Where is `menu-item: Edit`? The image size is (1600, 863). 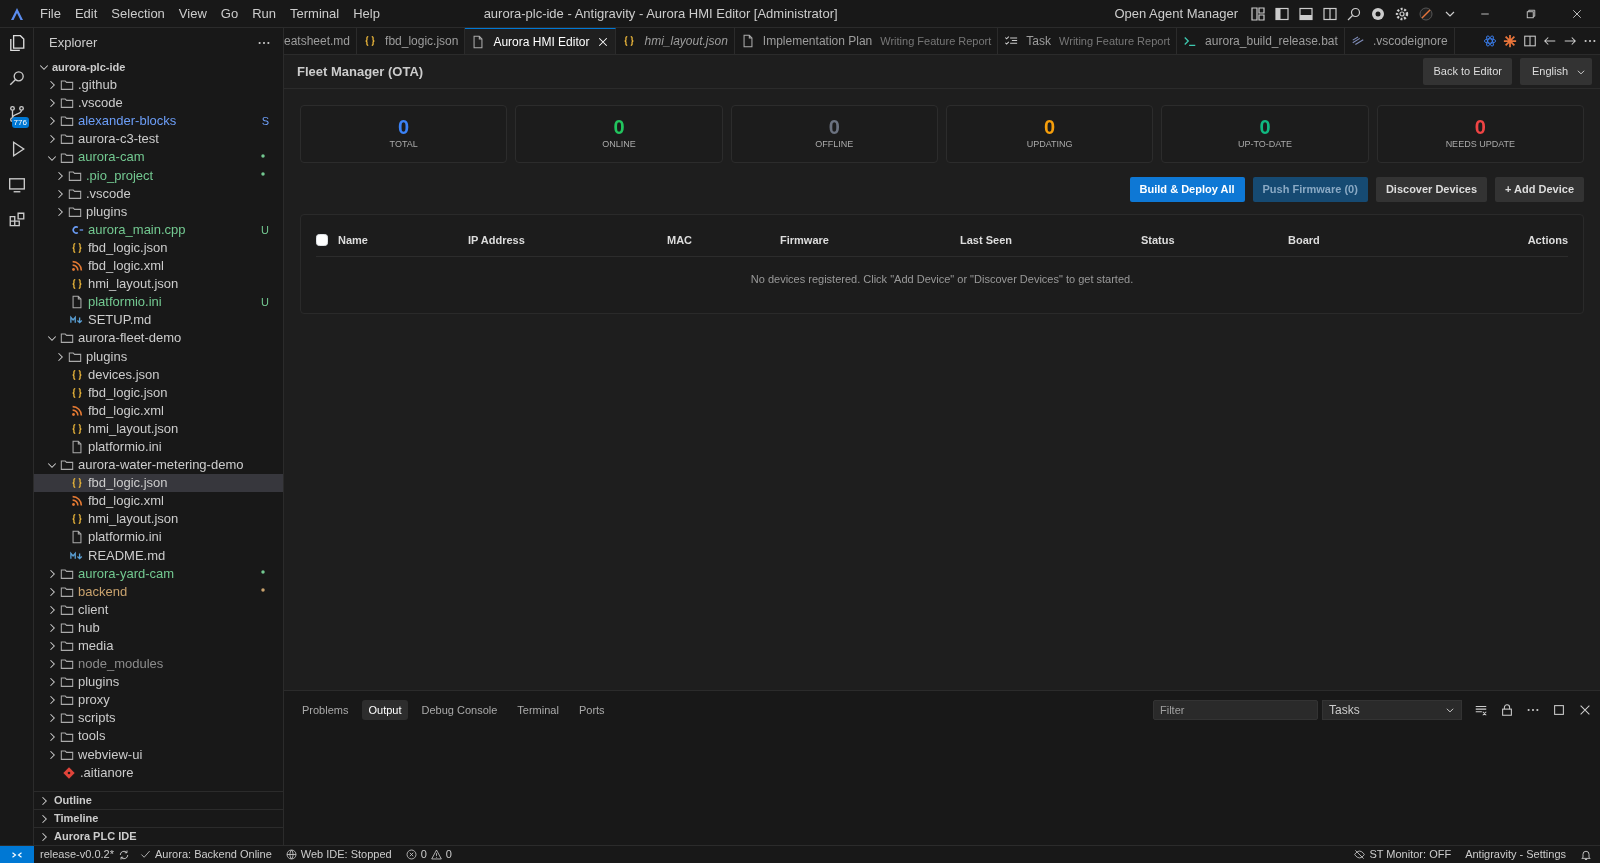 menu-item: Edit is located at coordinates (86, 13).